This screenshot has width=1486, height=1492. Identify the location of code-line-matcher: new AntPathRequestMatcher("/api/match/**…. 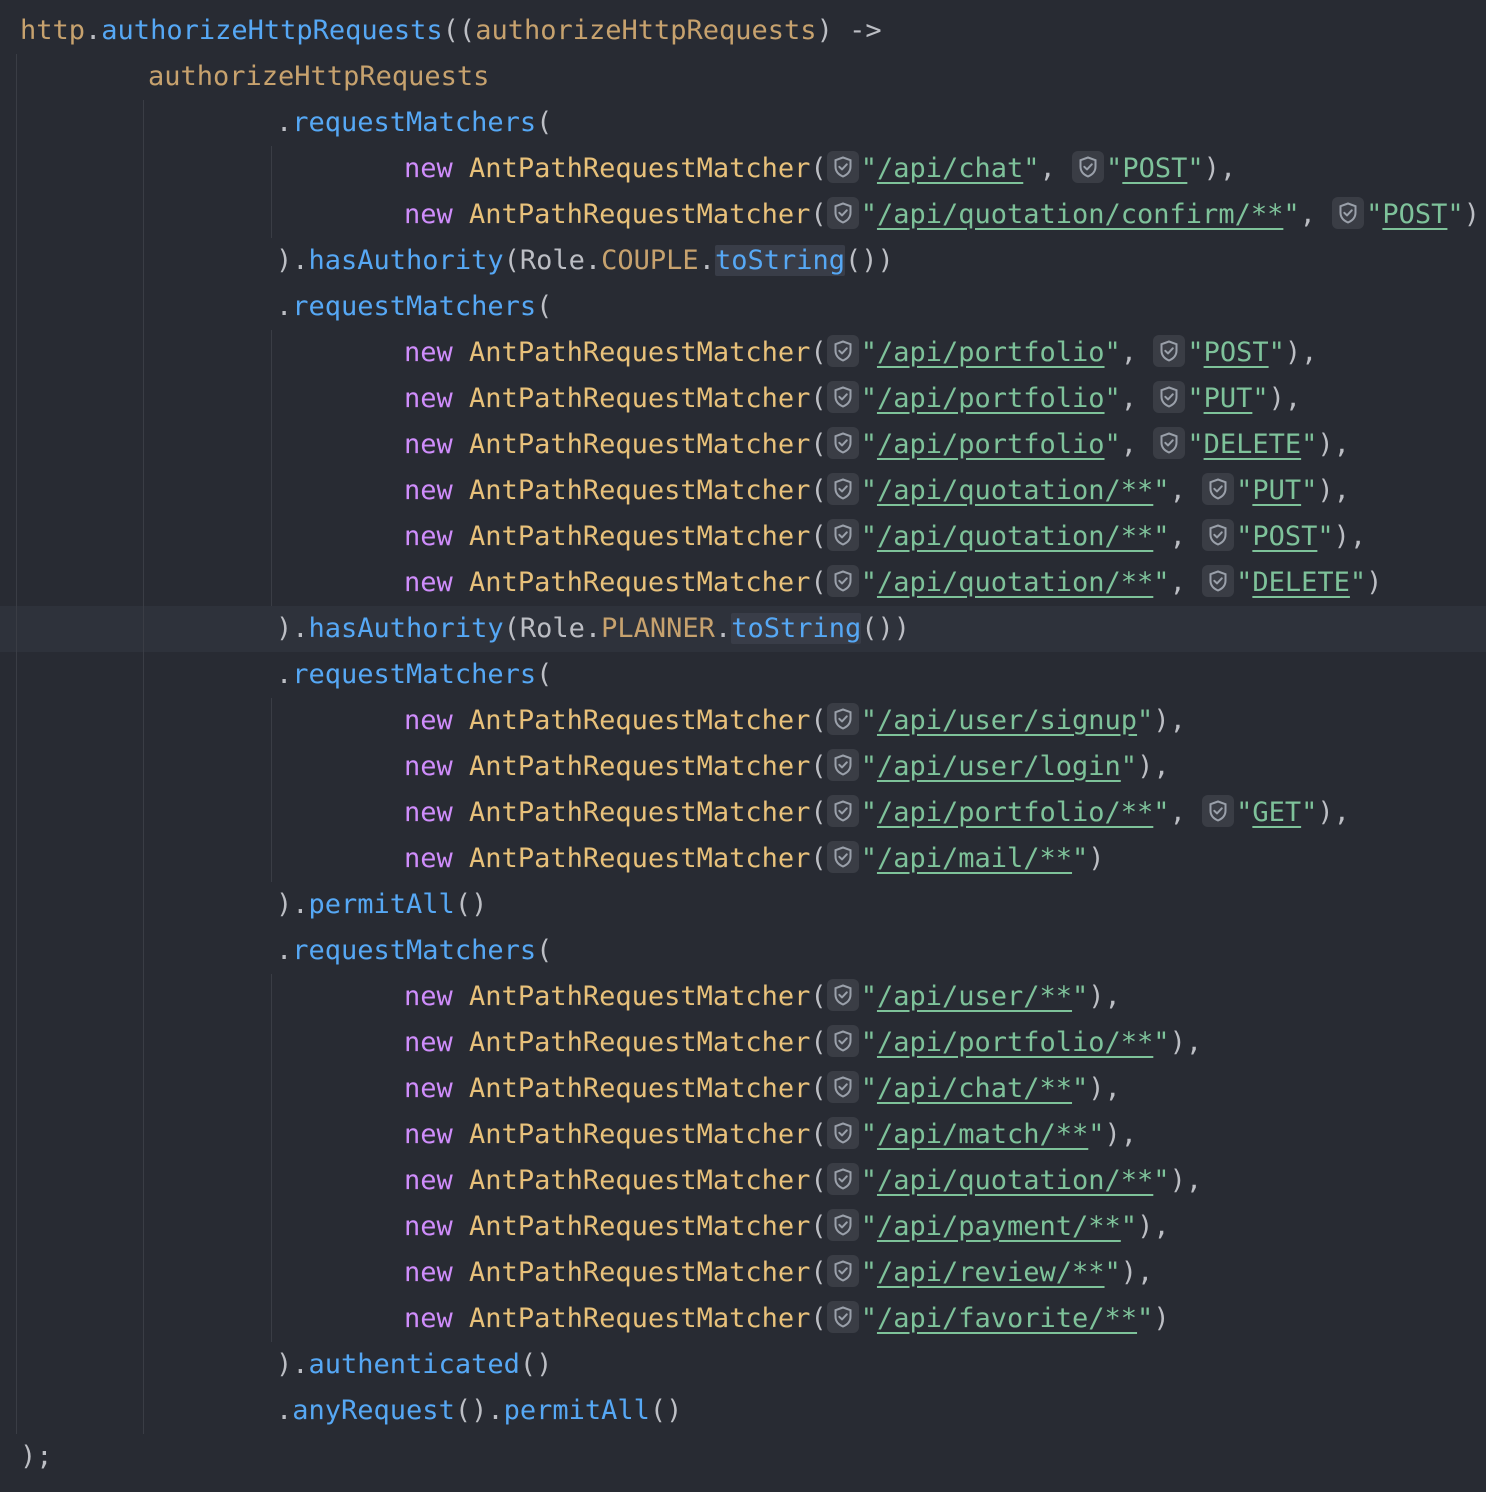
(578, 1135).